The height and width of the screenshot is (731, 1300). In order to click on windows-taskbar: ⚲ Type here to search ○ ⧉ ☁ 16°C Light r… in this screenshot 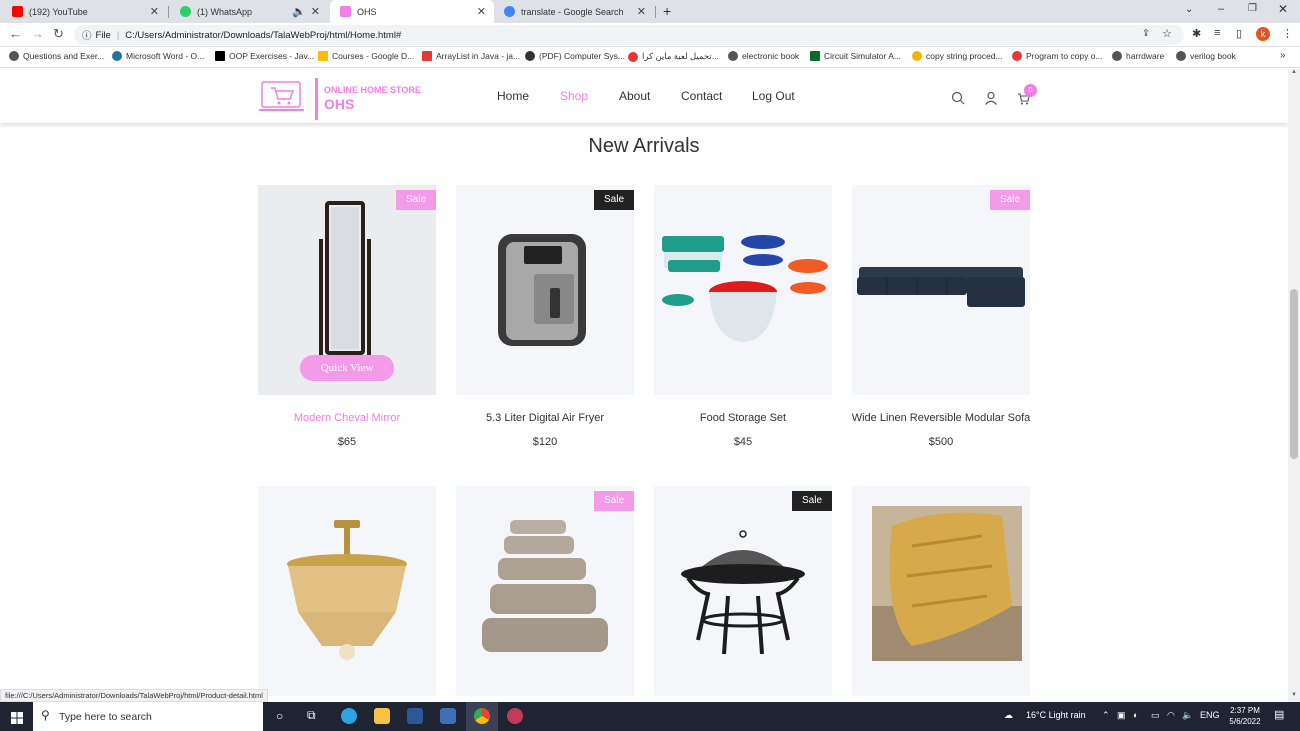, I will do `click(650, 716)`.